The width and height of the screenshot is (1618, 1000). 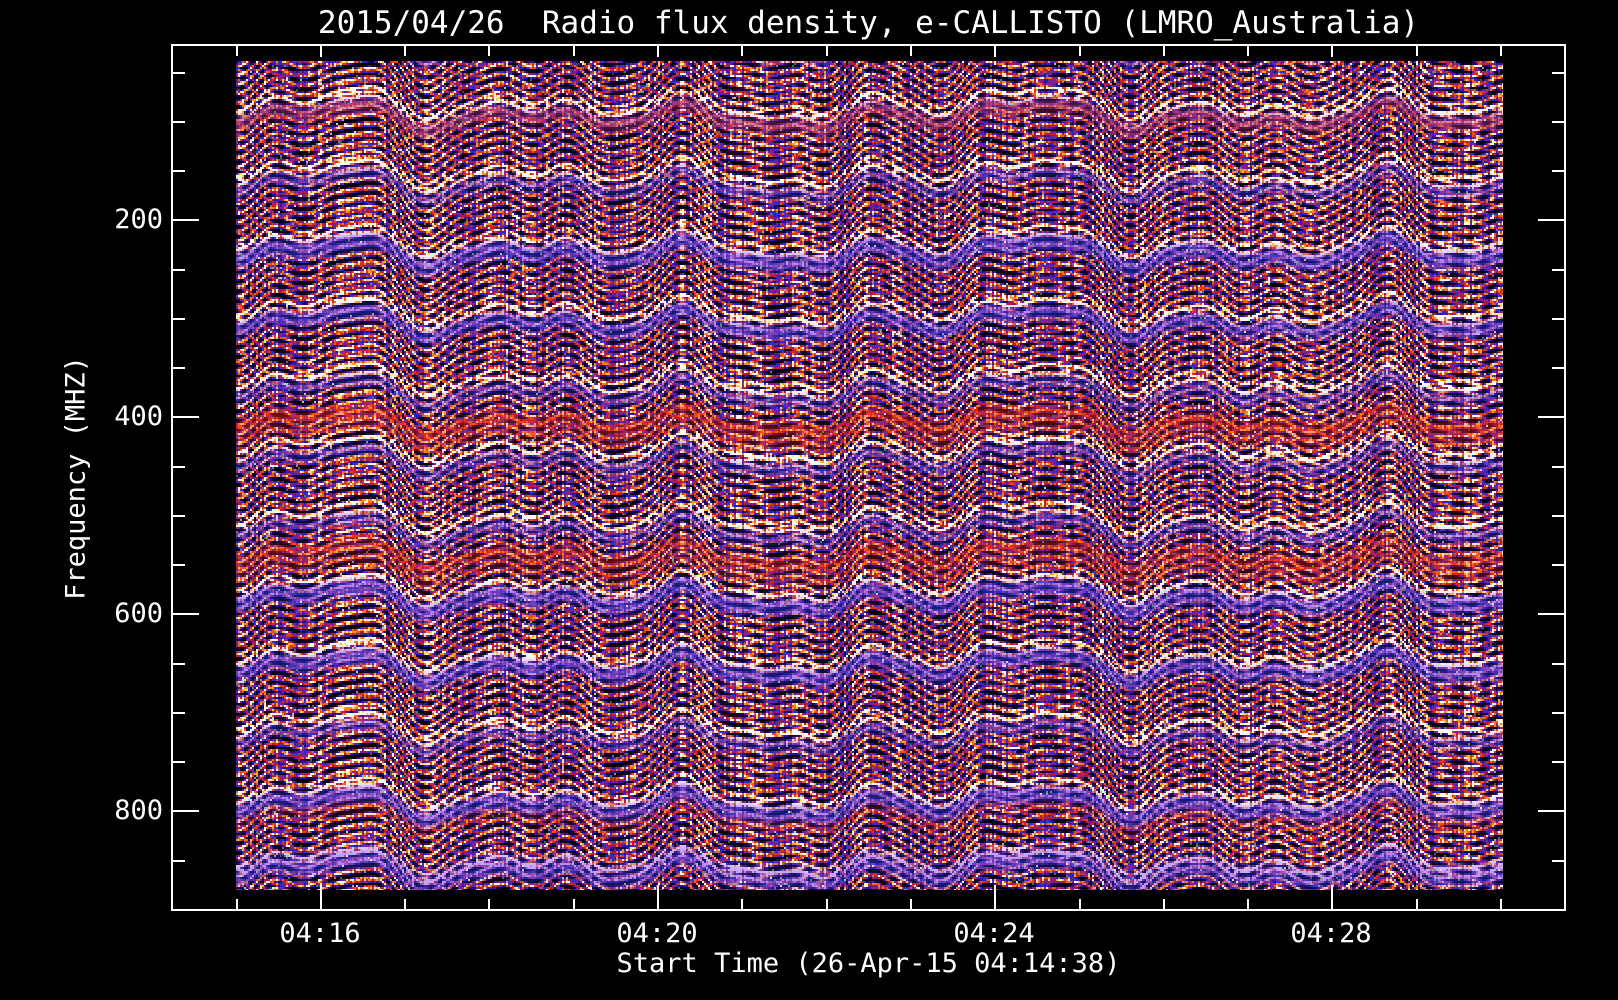 I want to click on x-axis-title: Start Time (26-Apr-15 04:14:38), so click(x=868, y=963).